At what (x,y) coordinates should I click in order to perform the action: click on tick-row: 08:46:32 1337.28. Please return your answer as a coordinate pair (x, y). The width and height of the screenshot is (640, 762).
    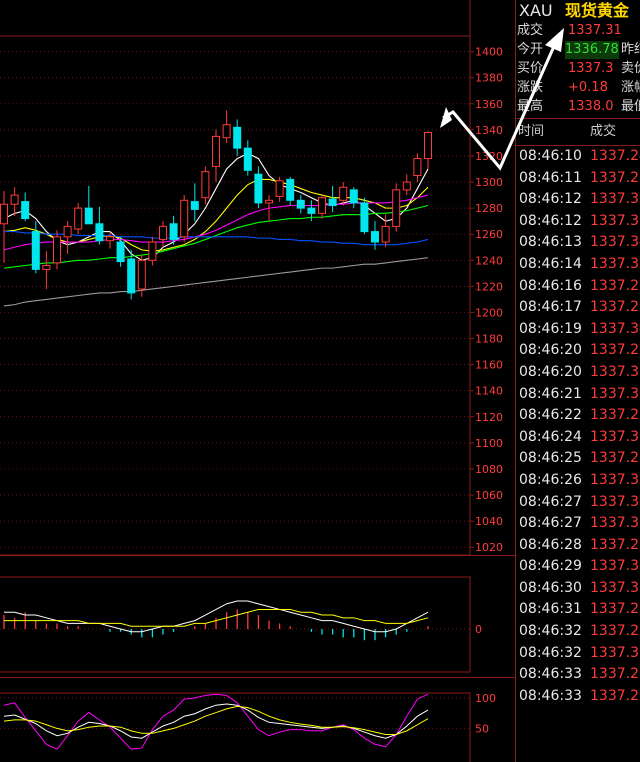
    Looking at the image, I should click on (578, 632).